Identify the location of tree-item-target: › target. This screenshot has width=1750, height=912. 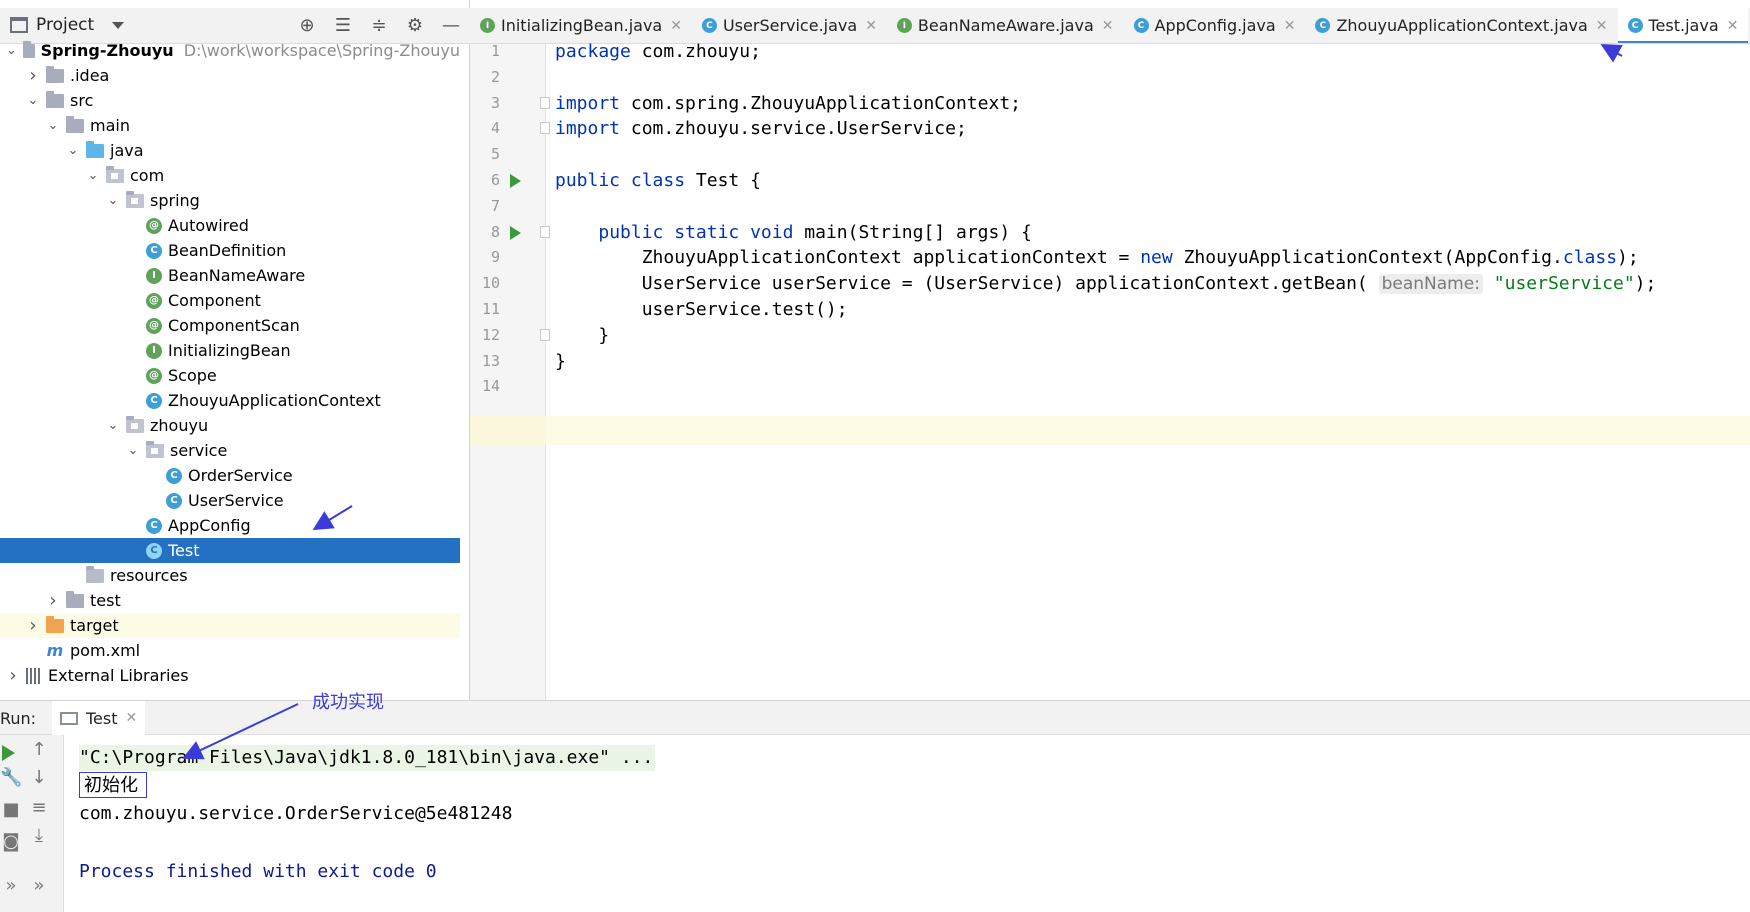
(230, 625).